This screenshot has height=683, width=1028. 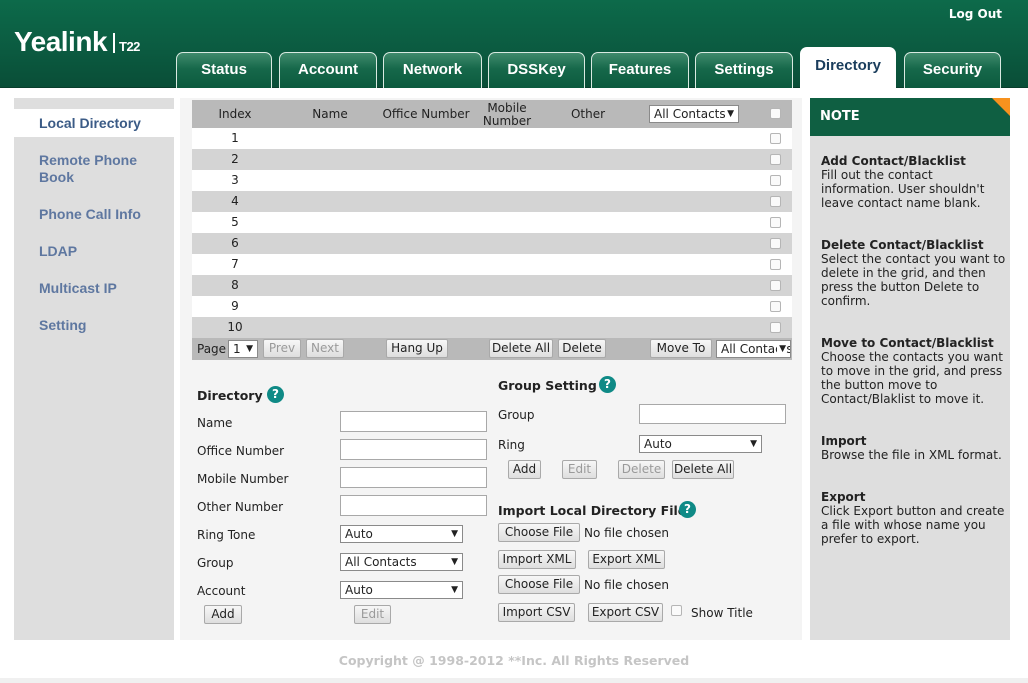 What do you see at coordinates (492, 306) in the screenshot?
I see `table-row: 9` at bounding box center [492, 306].